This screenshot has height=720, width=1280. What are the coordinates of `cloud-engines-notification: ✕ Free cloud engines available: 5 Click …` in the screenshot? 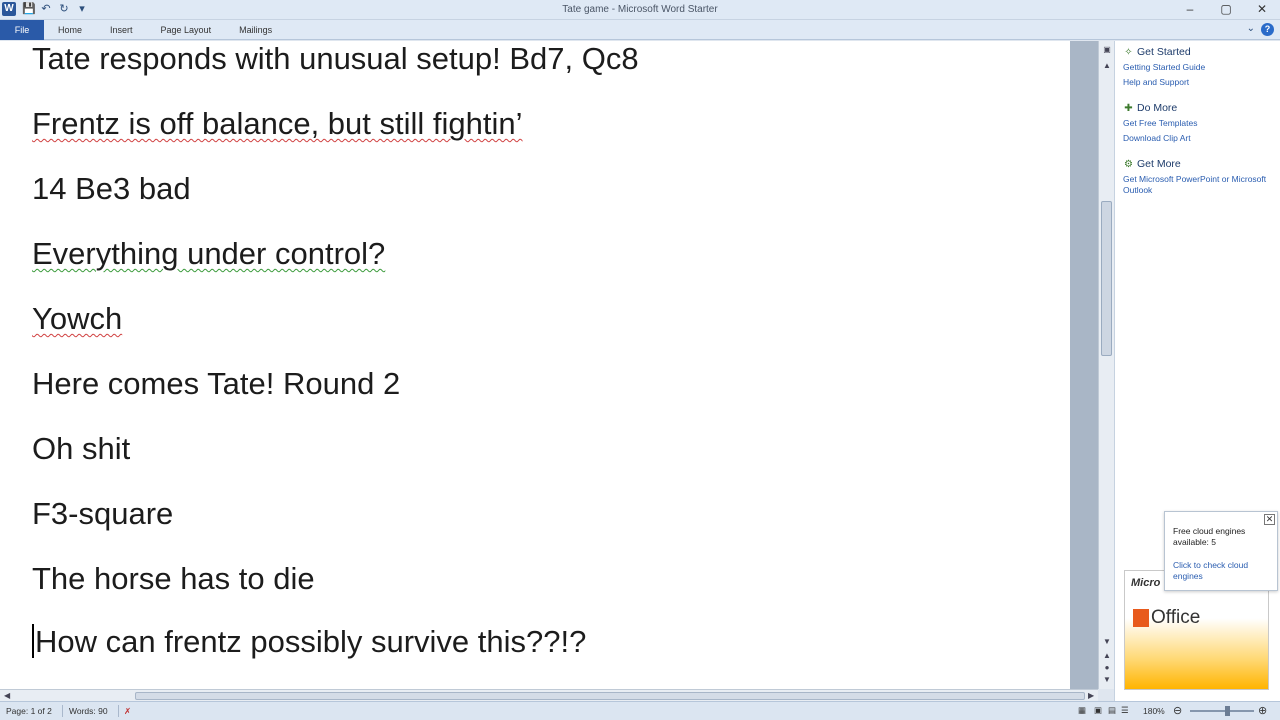 It's located at (1221, 551).